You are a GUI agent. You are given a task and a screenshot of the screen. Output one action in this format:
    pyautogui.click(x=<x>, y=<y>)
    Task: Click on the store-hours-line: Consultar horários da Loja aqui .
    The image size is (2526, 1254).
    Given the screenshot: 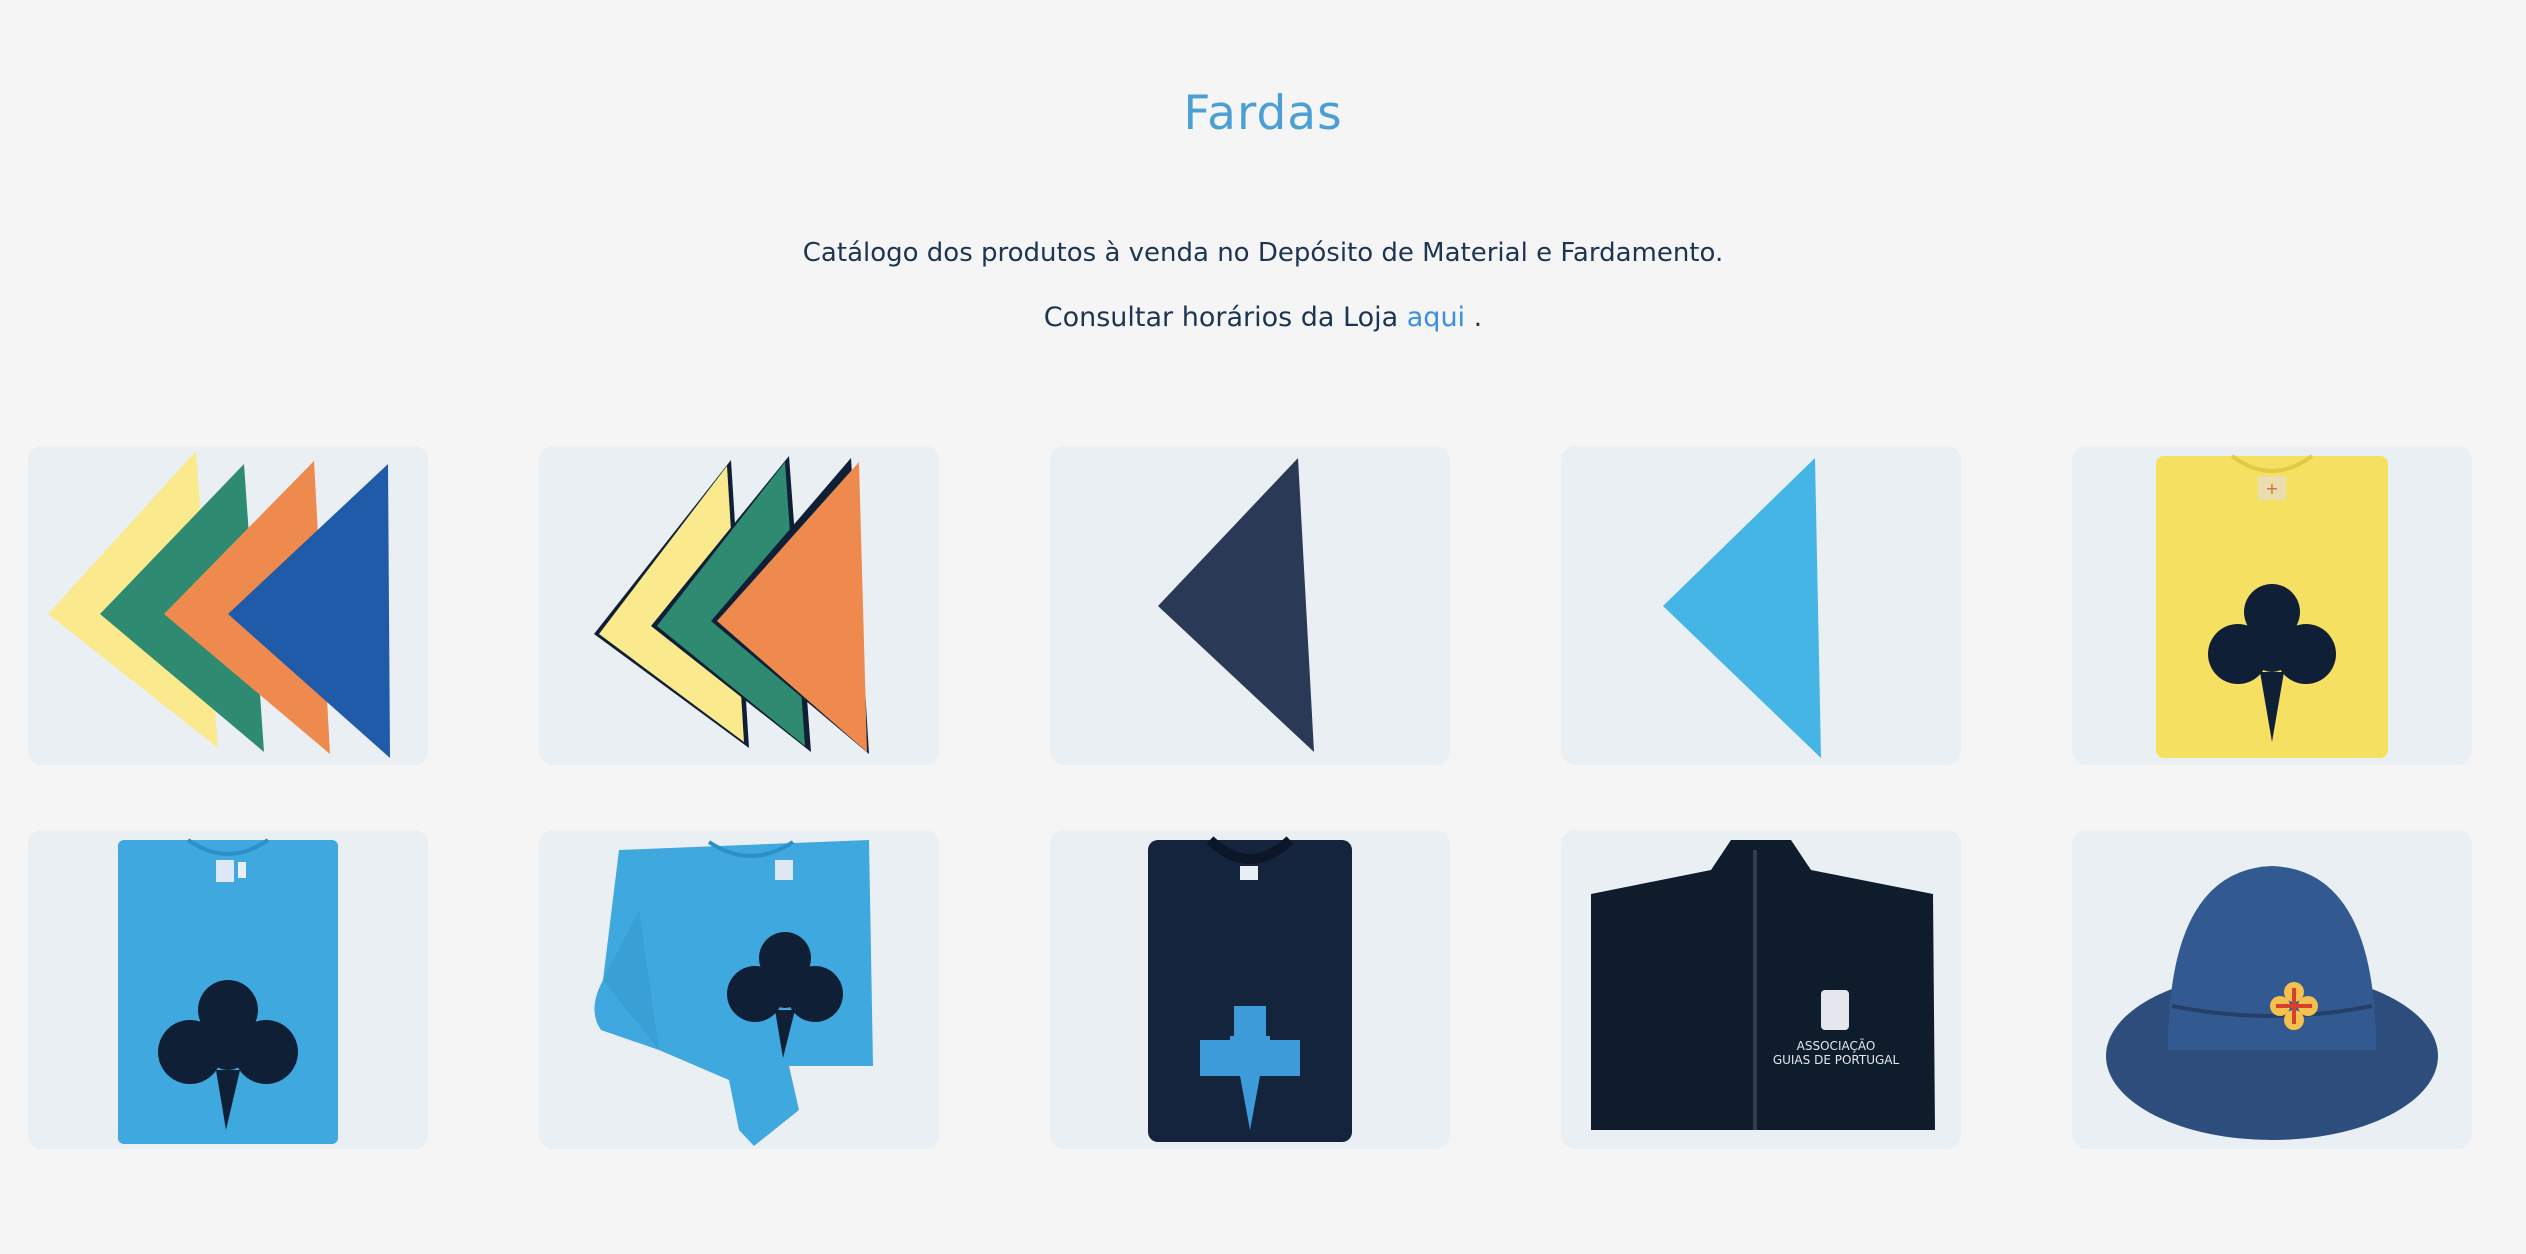 What is the action you would take?
    pyautogui.click(x=1263, y=317)
    